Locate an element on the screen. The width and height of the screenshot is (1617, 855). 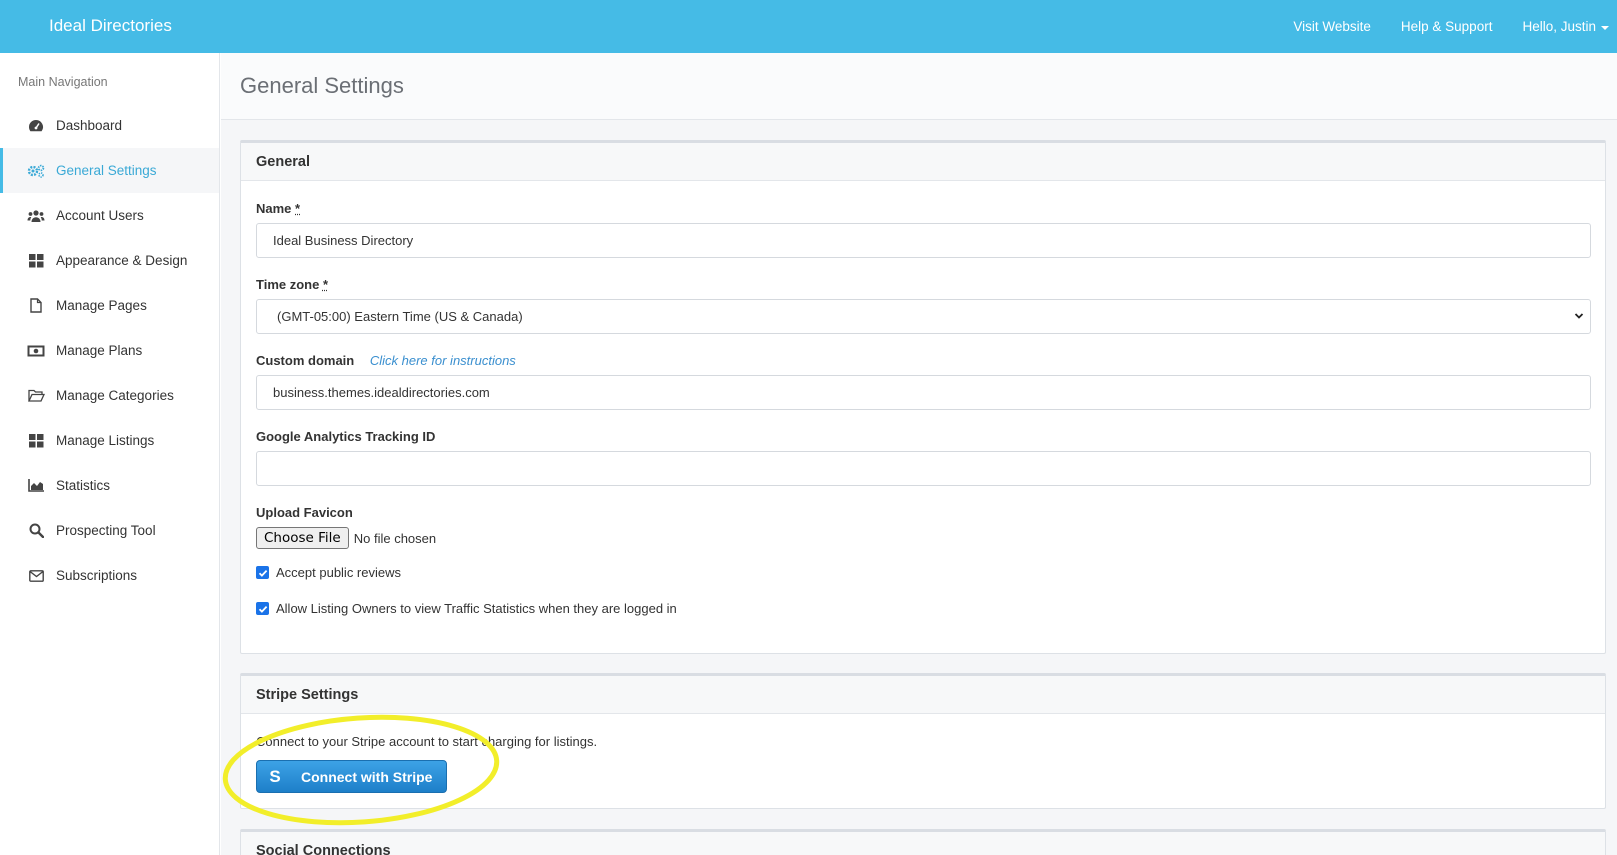
caret-down-icon is located at coordinates (1605, 27).